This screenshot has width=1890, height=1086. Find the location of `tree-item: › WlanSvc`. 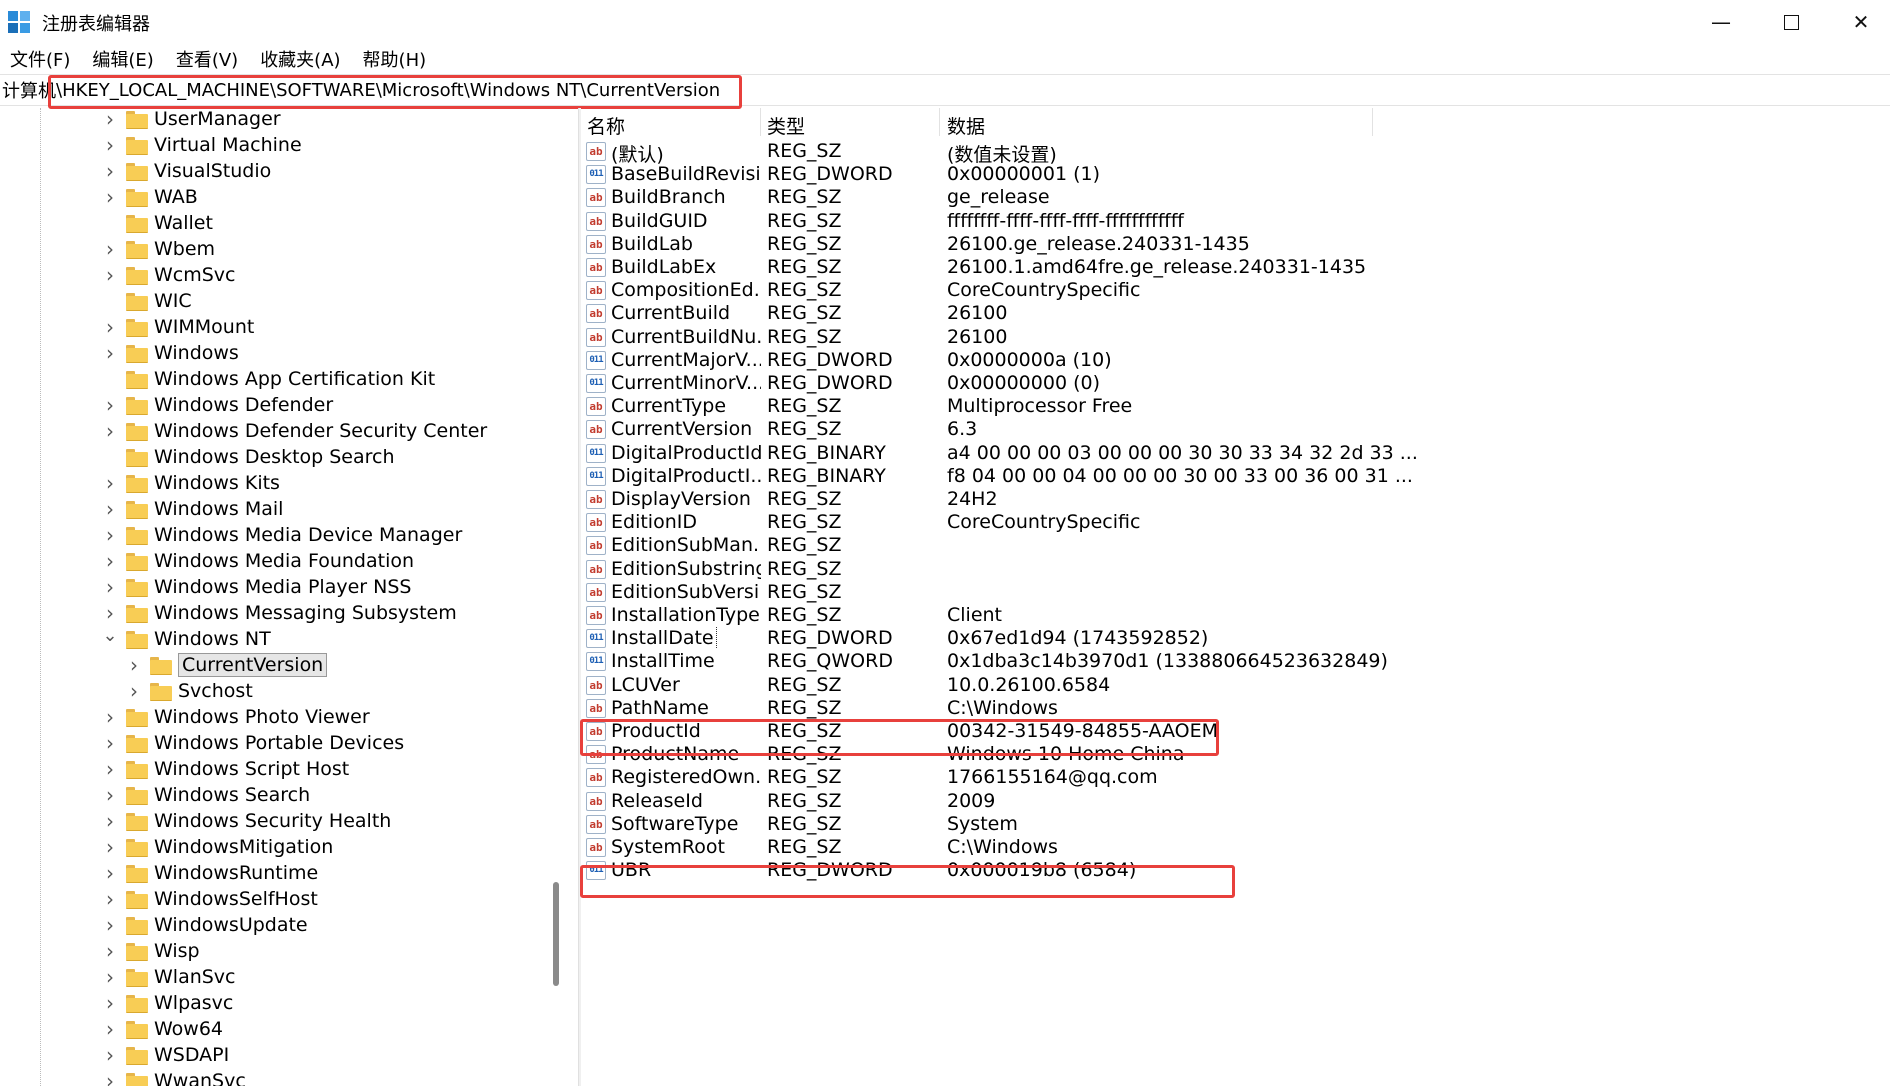

tree-item: › WlanSvc is located at coordinates (169, 977).